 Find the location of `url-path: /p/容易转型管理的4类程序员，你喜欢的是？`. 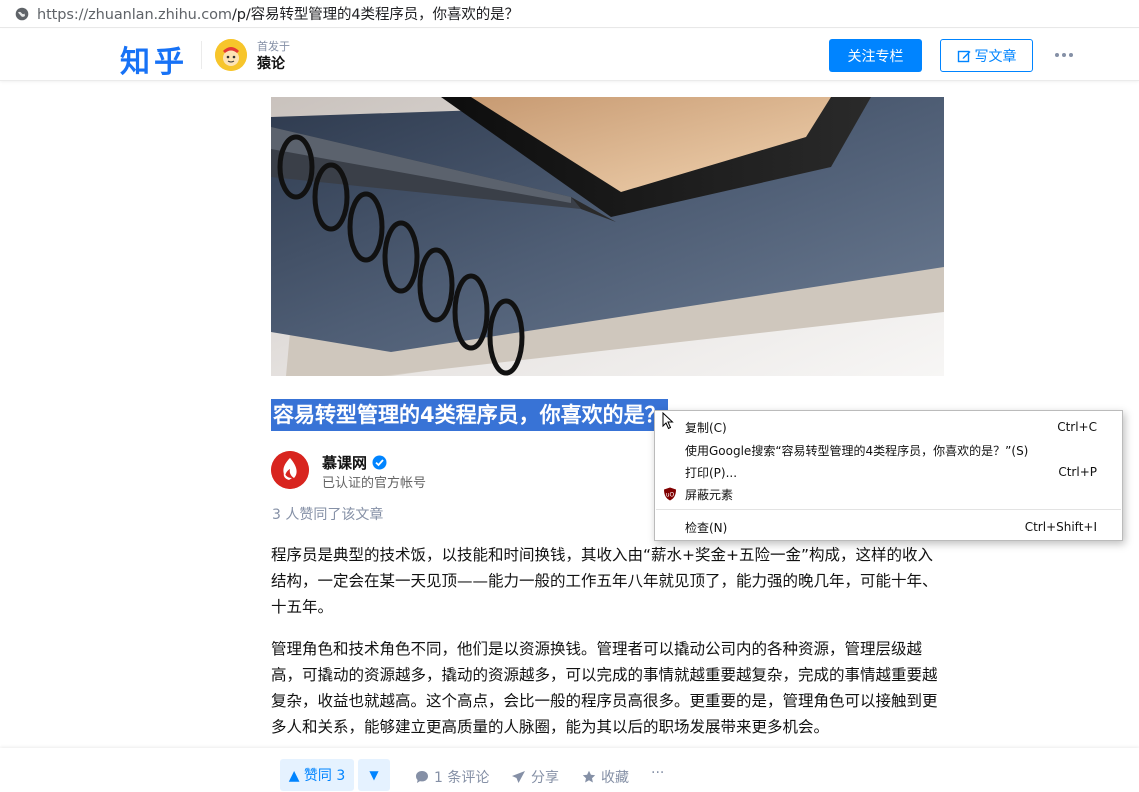

url-path: /p/容易转型管理的4类程序员，你喜欢的是？ is located at coordinates (375, 15).